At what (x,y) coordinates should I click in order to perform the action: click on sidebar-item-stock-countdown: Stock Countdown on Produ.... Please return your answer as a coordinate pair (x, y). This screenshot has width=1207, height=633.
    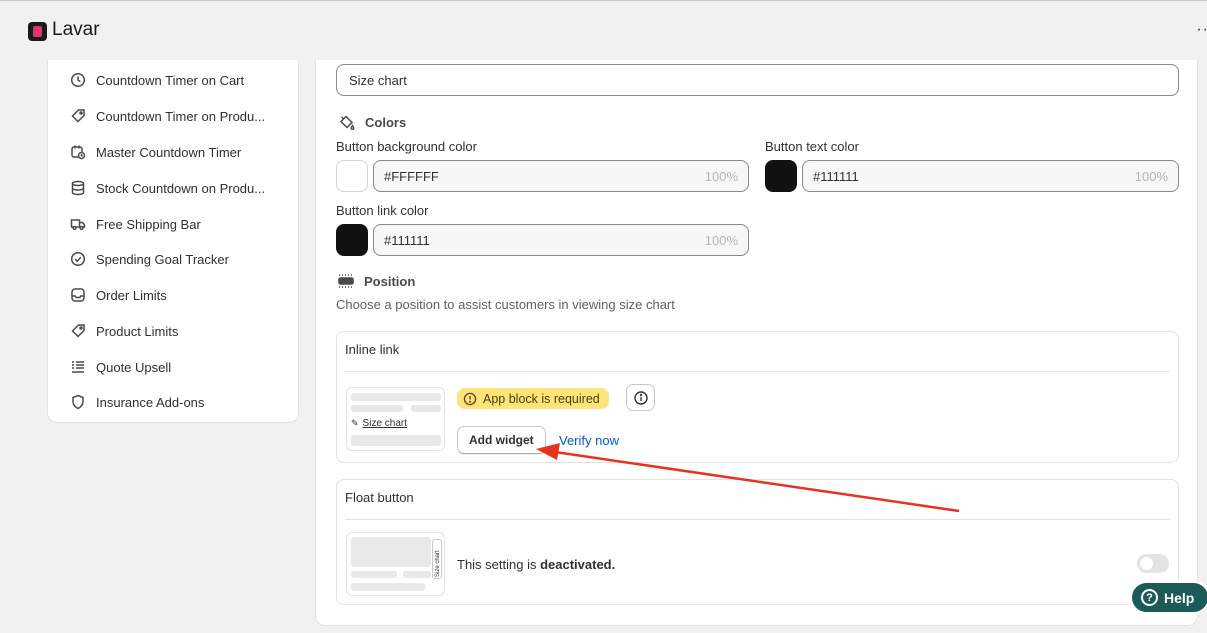
    Looking at the image, I should click on (167, 188).